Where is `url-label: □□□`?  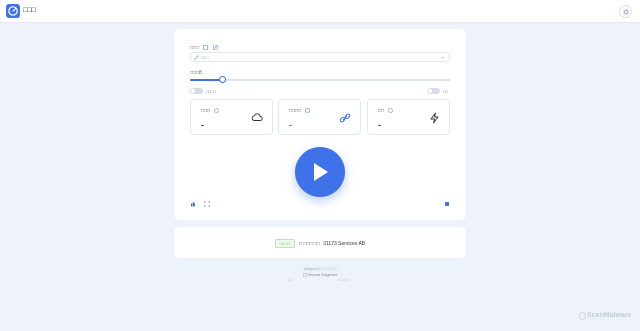
url-label: □□□ is located at coordinates (204, 48).